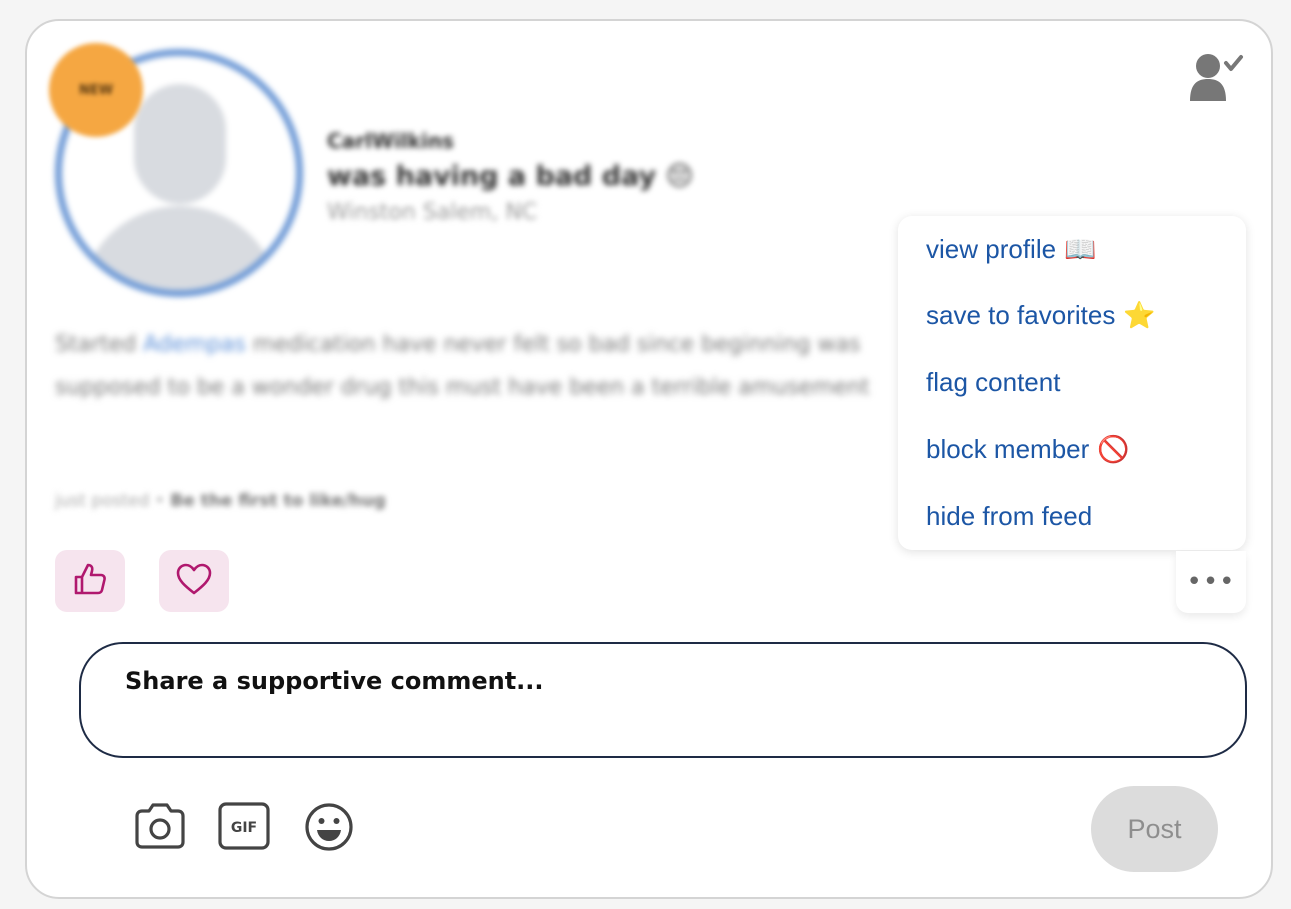 The image size is (1291, 909). I want to click on menu-item-label: flag content, so click(993, 382).